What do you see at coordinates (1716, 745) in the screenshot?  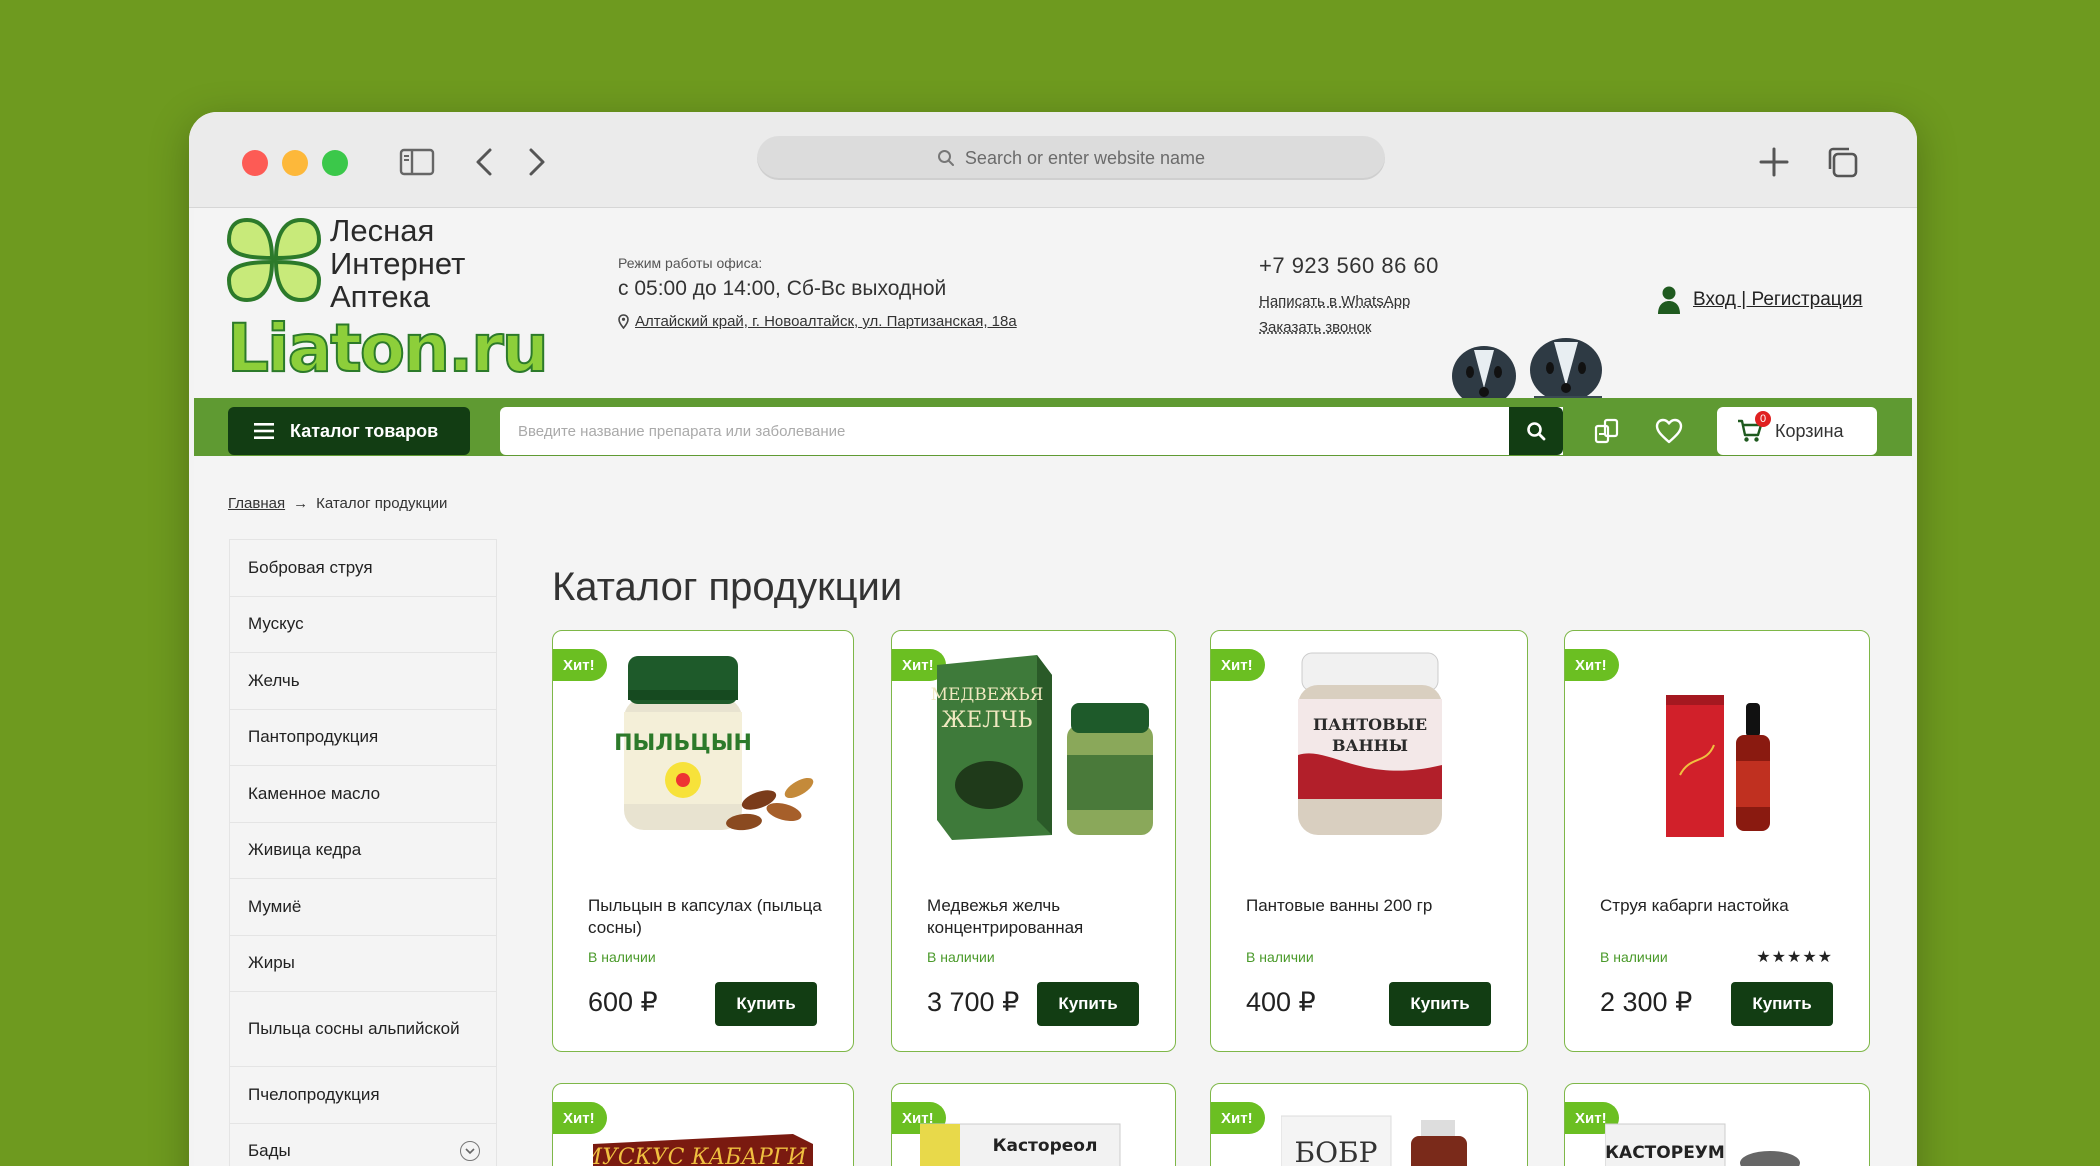 I see `product-image-musk-tincture` at bounding box center [1716, 745].